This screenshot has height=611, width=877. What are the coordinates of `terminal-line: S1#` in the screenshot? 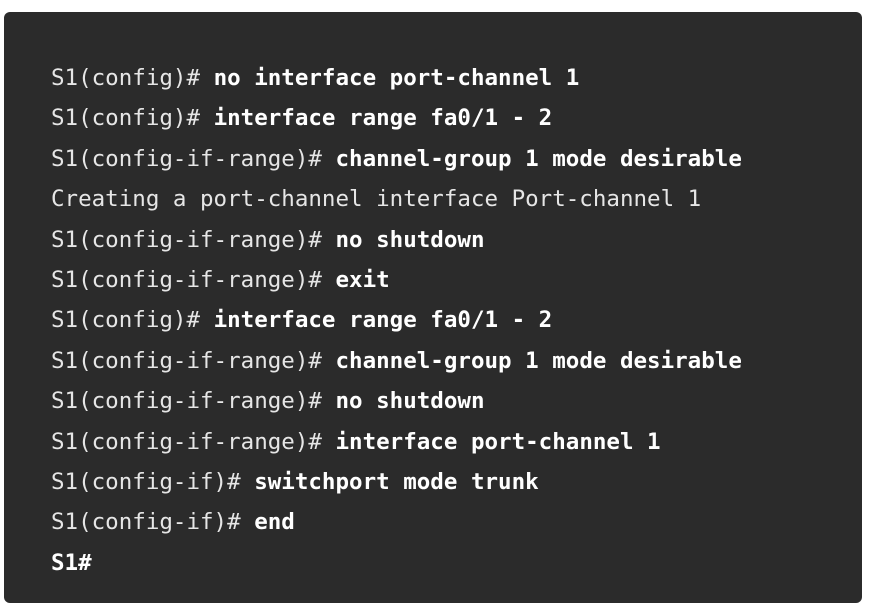 It's located at (456, 563).